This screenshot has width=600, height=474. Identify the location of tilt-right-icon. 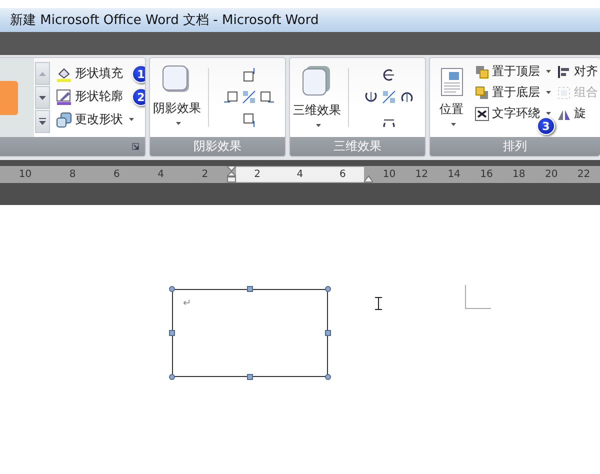
(407, 97).